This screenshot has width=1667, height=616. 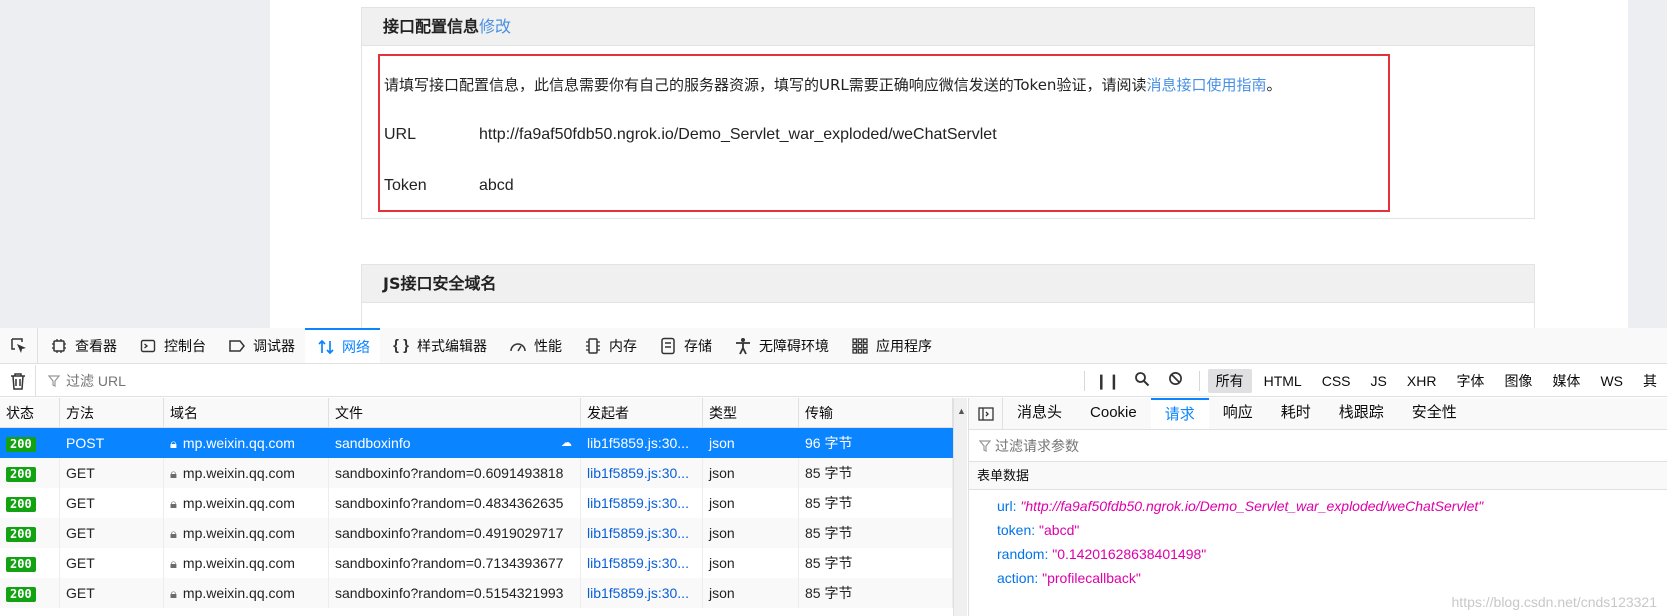 What do you see at coordinates (495, 26) in the screenshot?
I see `edit-link: 修改` at bounding box center [495, 26].